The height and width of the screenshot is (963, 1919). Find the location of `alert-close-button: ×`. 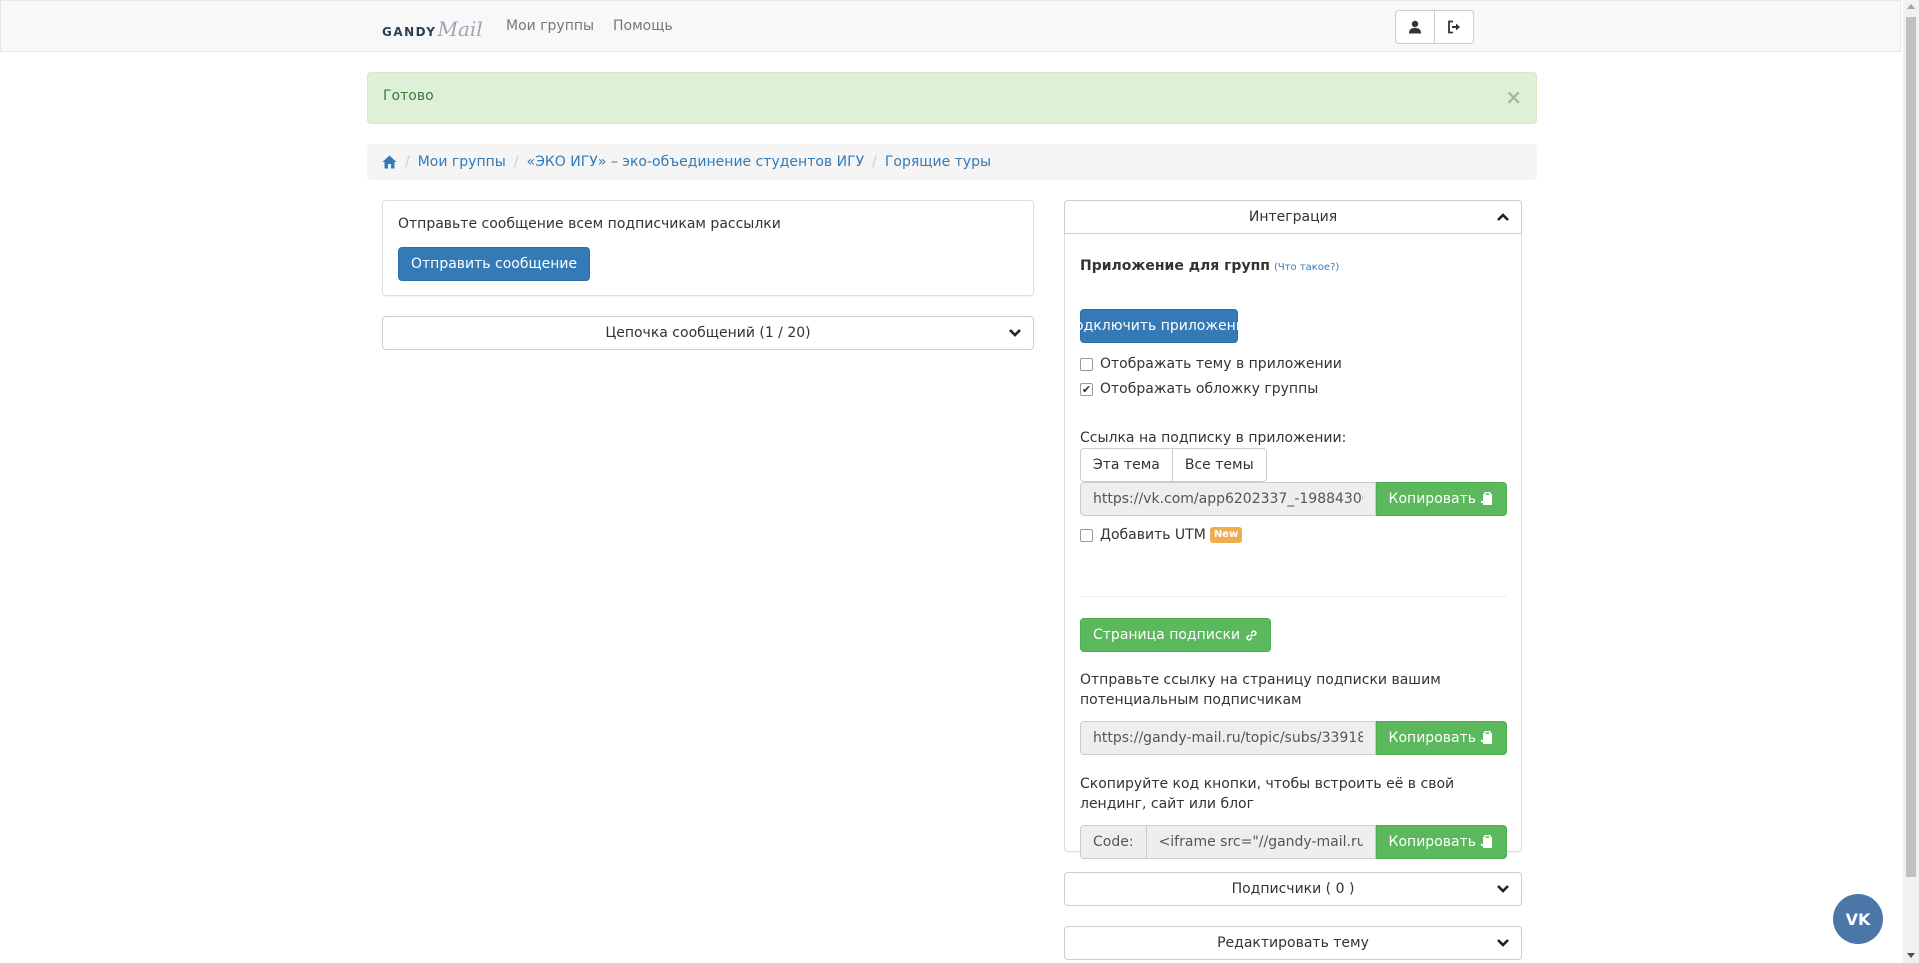

alert-close-button: × is located at coordinates (1513, 97).